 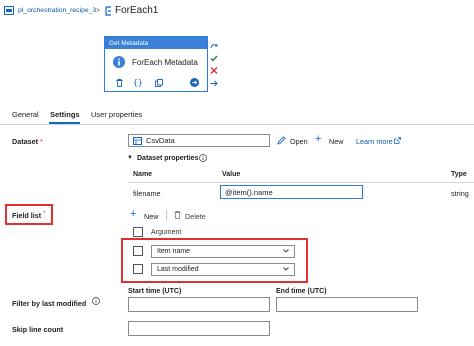 What do you see at coordinates (29, 215) in the screenshot?
I see `field-list-label: Field list *` at bounding box center [29, 215].